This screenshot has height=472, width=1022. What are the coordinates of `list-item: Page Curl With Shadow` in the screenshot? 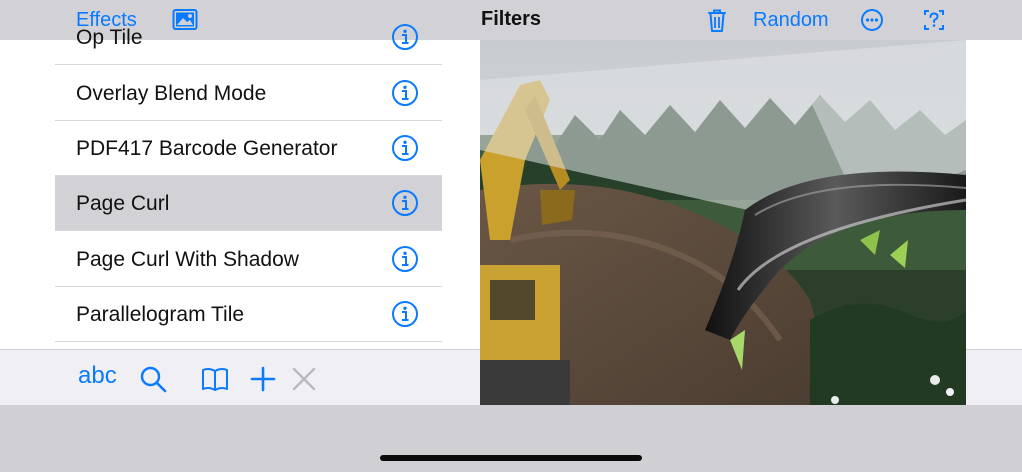 It's located at (248, 259).